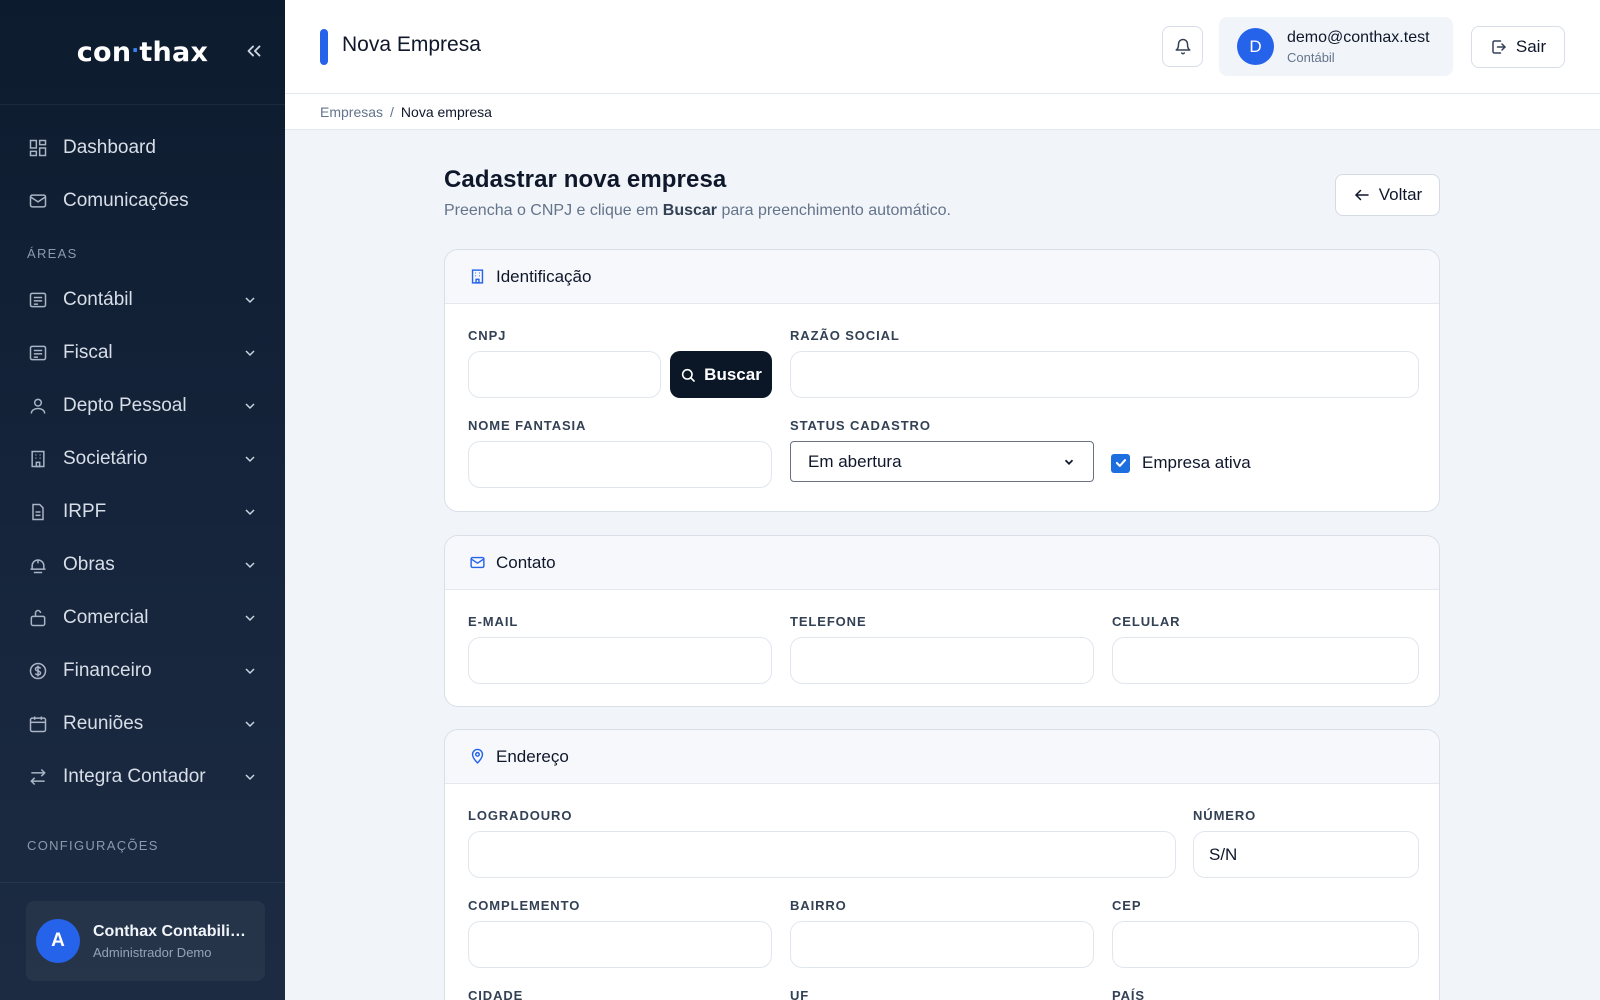 The image size is (1600, 1000). What do you see at coordinates (1120, 463) in the screenshot?
I see `checkbox-checked` at bounding box center [1120, 463].